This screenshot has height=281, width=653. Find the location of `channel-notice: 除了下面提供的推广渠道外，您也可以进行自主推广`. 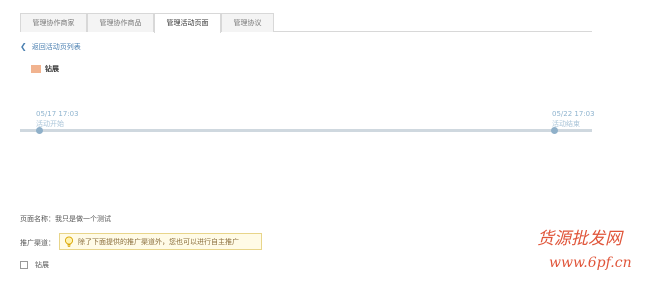

channel-notice: 除了下面提供的推广渠道外，您也可以进行自主推广 is located at coordinates (160, 241).